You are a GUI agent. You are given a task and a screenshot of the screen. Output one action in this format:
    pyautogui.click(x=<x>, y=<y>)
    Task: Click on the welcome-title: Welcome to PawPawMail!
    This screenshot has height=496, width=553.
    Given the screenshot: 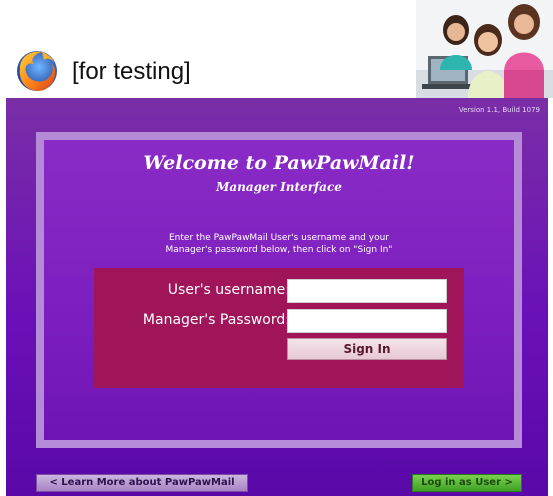 What is the action you would take?
    pyautogui.click(x=279, y=163)
    